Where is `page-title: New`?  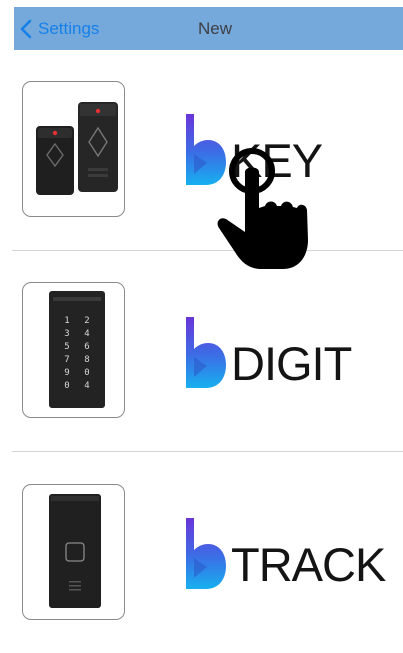
page-title: New is located at coordinates (215, 28).